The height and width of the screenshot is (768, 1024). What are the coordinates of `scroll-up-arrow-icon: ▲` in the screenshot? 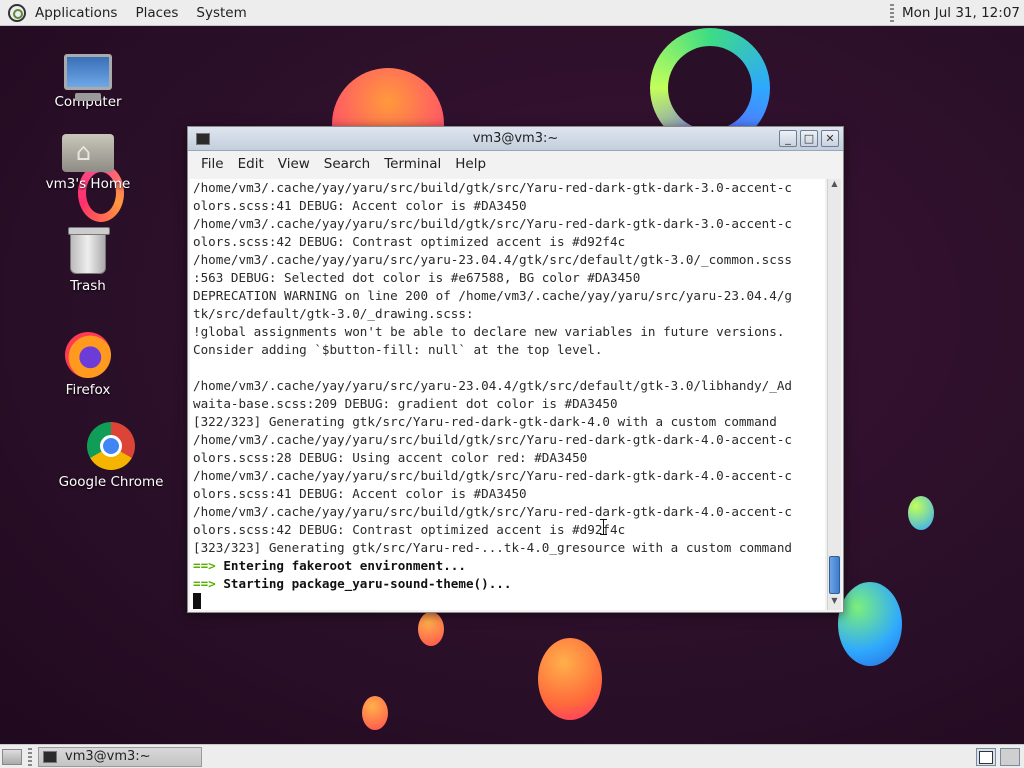 It's located at (834, 185).